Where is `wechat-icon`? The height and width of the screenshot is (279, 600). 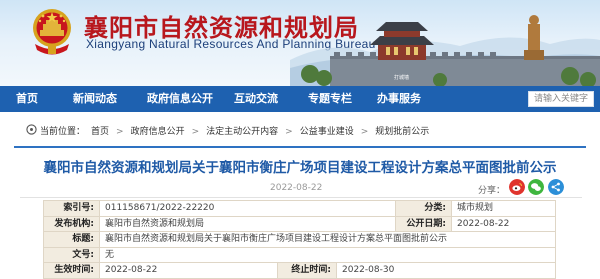 wechat-icon is located at coordinates (536, 187).